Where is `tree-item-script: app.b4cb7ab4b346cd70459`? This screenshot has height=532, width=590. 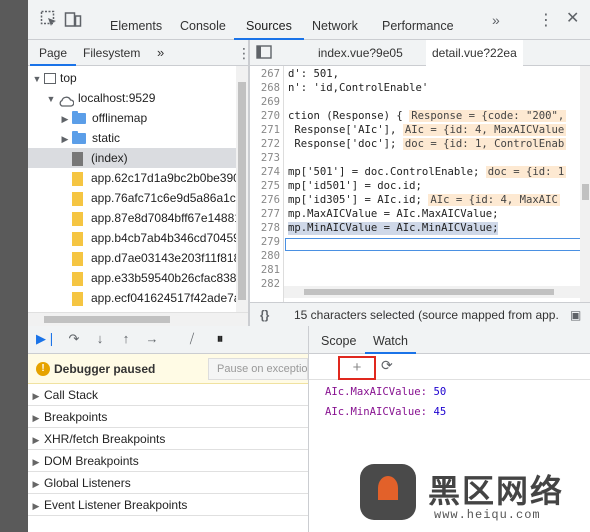 tree-item-script: app.b4cb7ab4b346cd70459 is located at coordinates (132, 238).